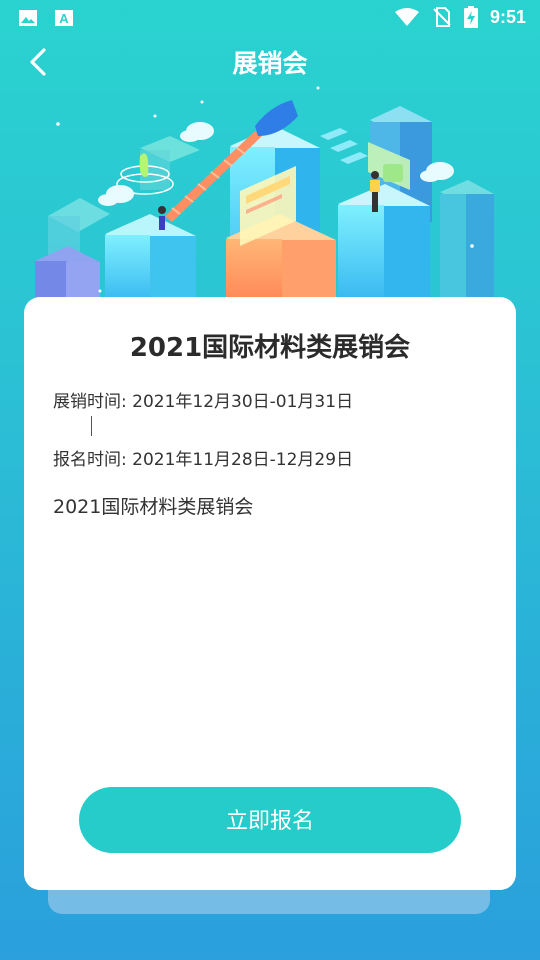 This screenshot has width=540, height=960. I want to click on wifi-icon, so click(406, 17).